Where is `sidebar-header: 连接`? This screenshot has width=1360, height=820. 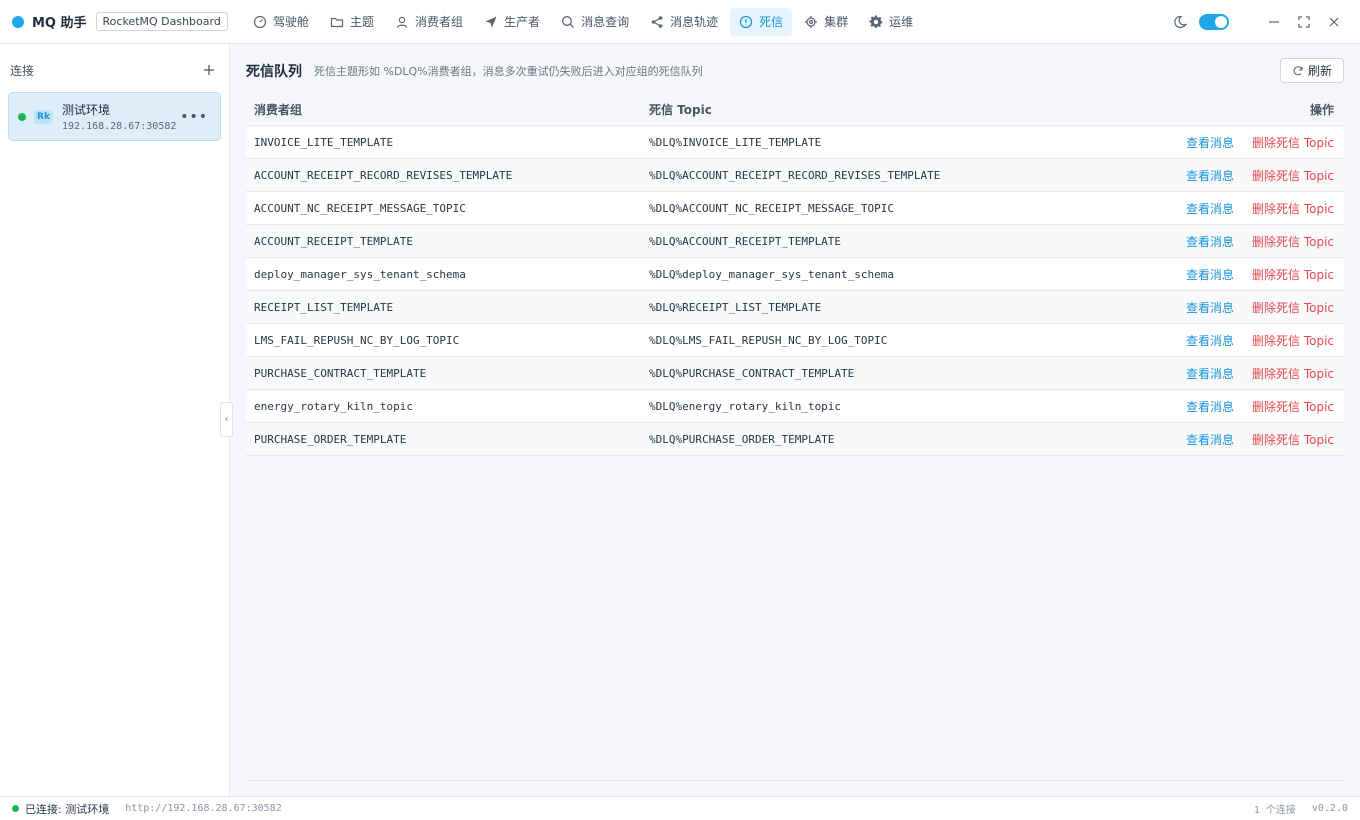 sidebar-header: 连接 is located at coordinates (114, 70).